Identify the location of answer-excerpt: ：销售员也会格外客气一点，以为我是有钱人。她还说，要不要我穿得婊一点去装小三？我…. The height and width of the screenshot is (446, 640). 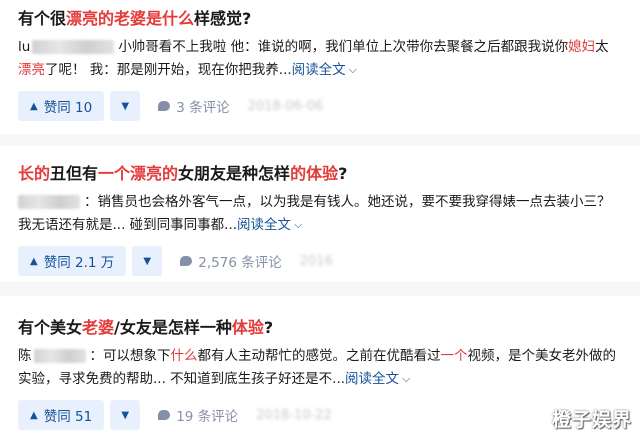
(320, 214).